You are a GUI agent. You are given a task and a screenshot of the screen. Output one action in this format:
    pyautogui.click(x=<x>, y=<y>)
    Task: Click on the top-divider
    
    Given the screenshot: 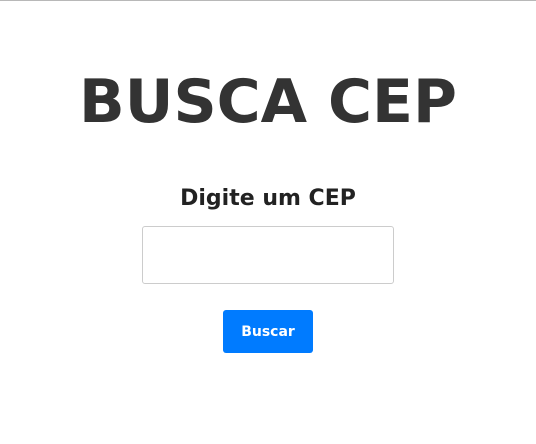 What is the action you would take?
    pyautogui.click(x=268, y=0)
    